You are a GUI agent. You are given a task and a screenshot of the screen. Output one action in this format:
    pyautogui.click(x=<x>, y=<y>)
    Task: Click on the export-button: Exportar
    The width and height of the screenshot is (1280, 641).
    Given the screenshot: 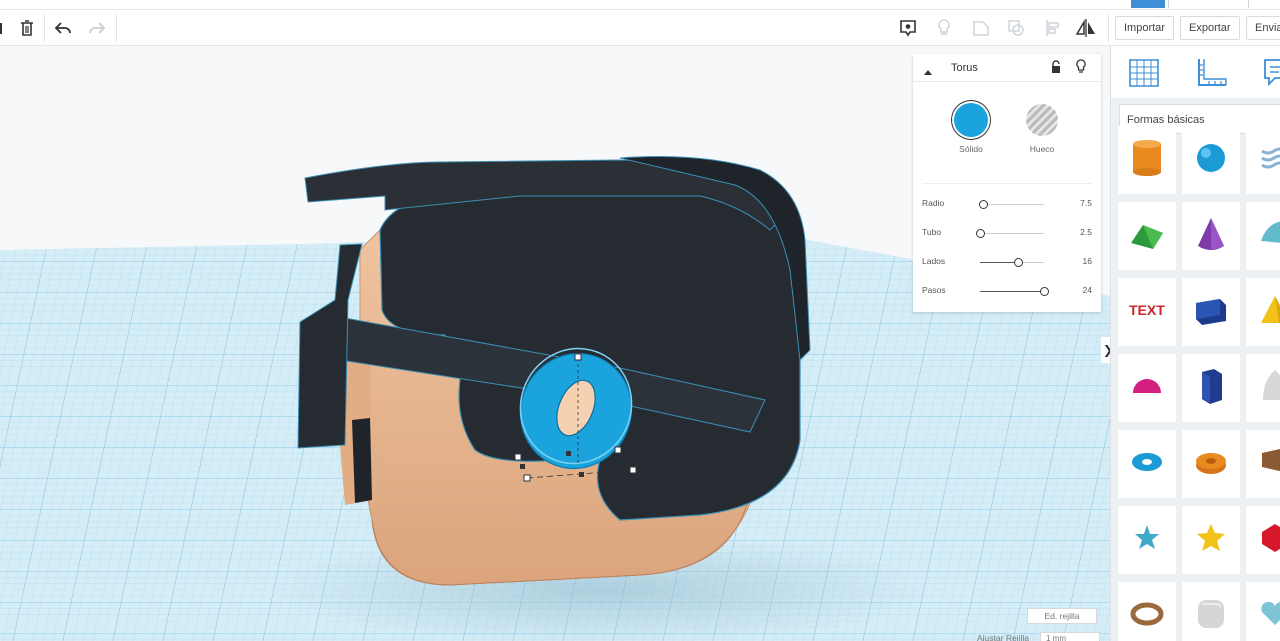 What is the action you would take?
    pyautogui.click(x=1210, y=28)
    